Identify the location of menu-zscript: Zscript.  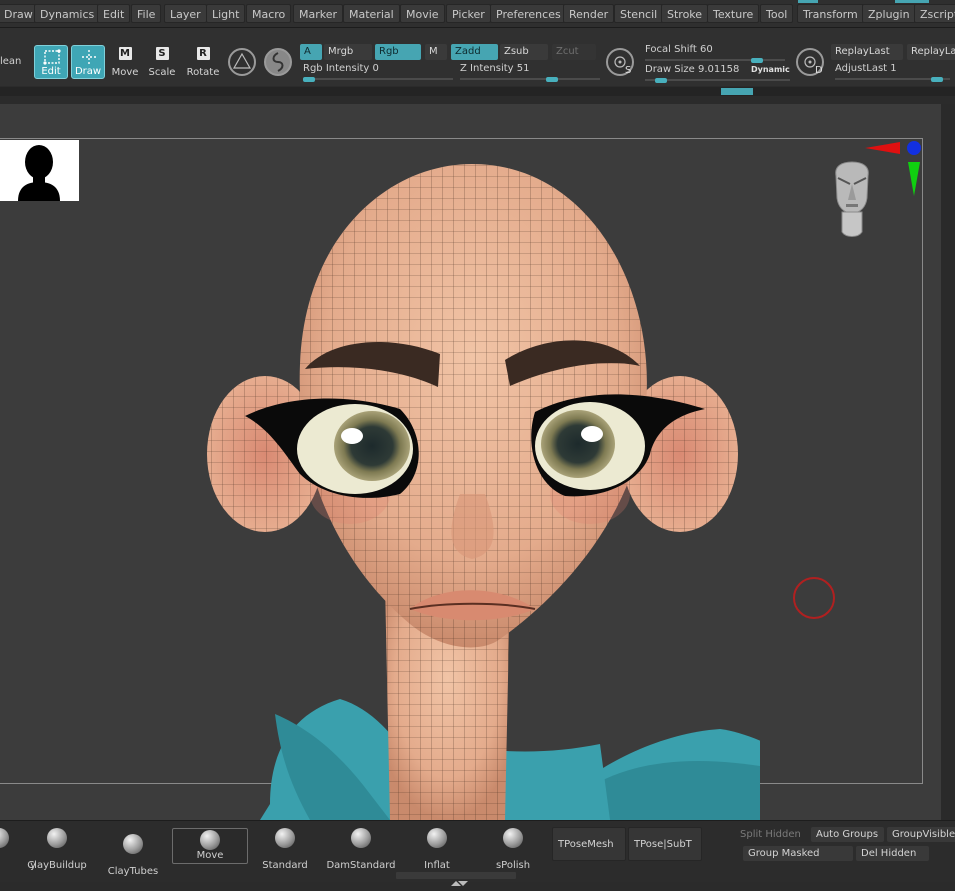
(934, 13).